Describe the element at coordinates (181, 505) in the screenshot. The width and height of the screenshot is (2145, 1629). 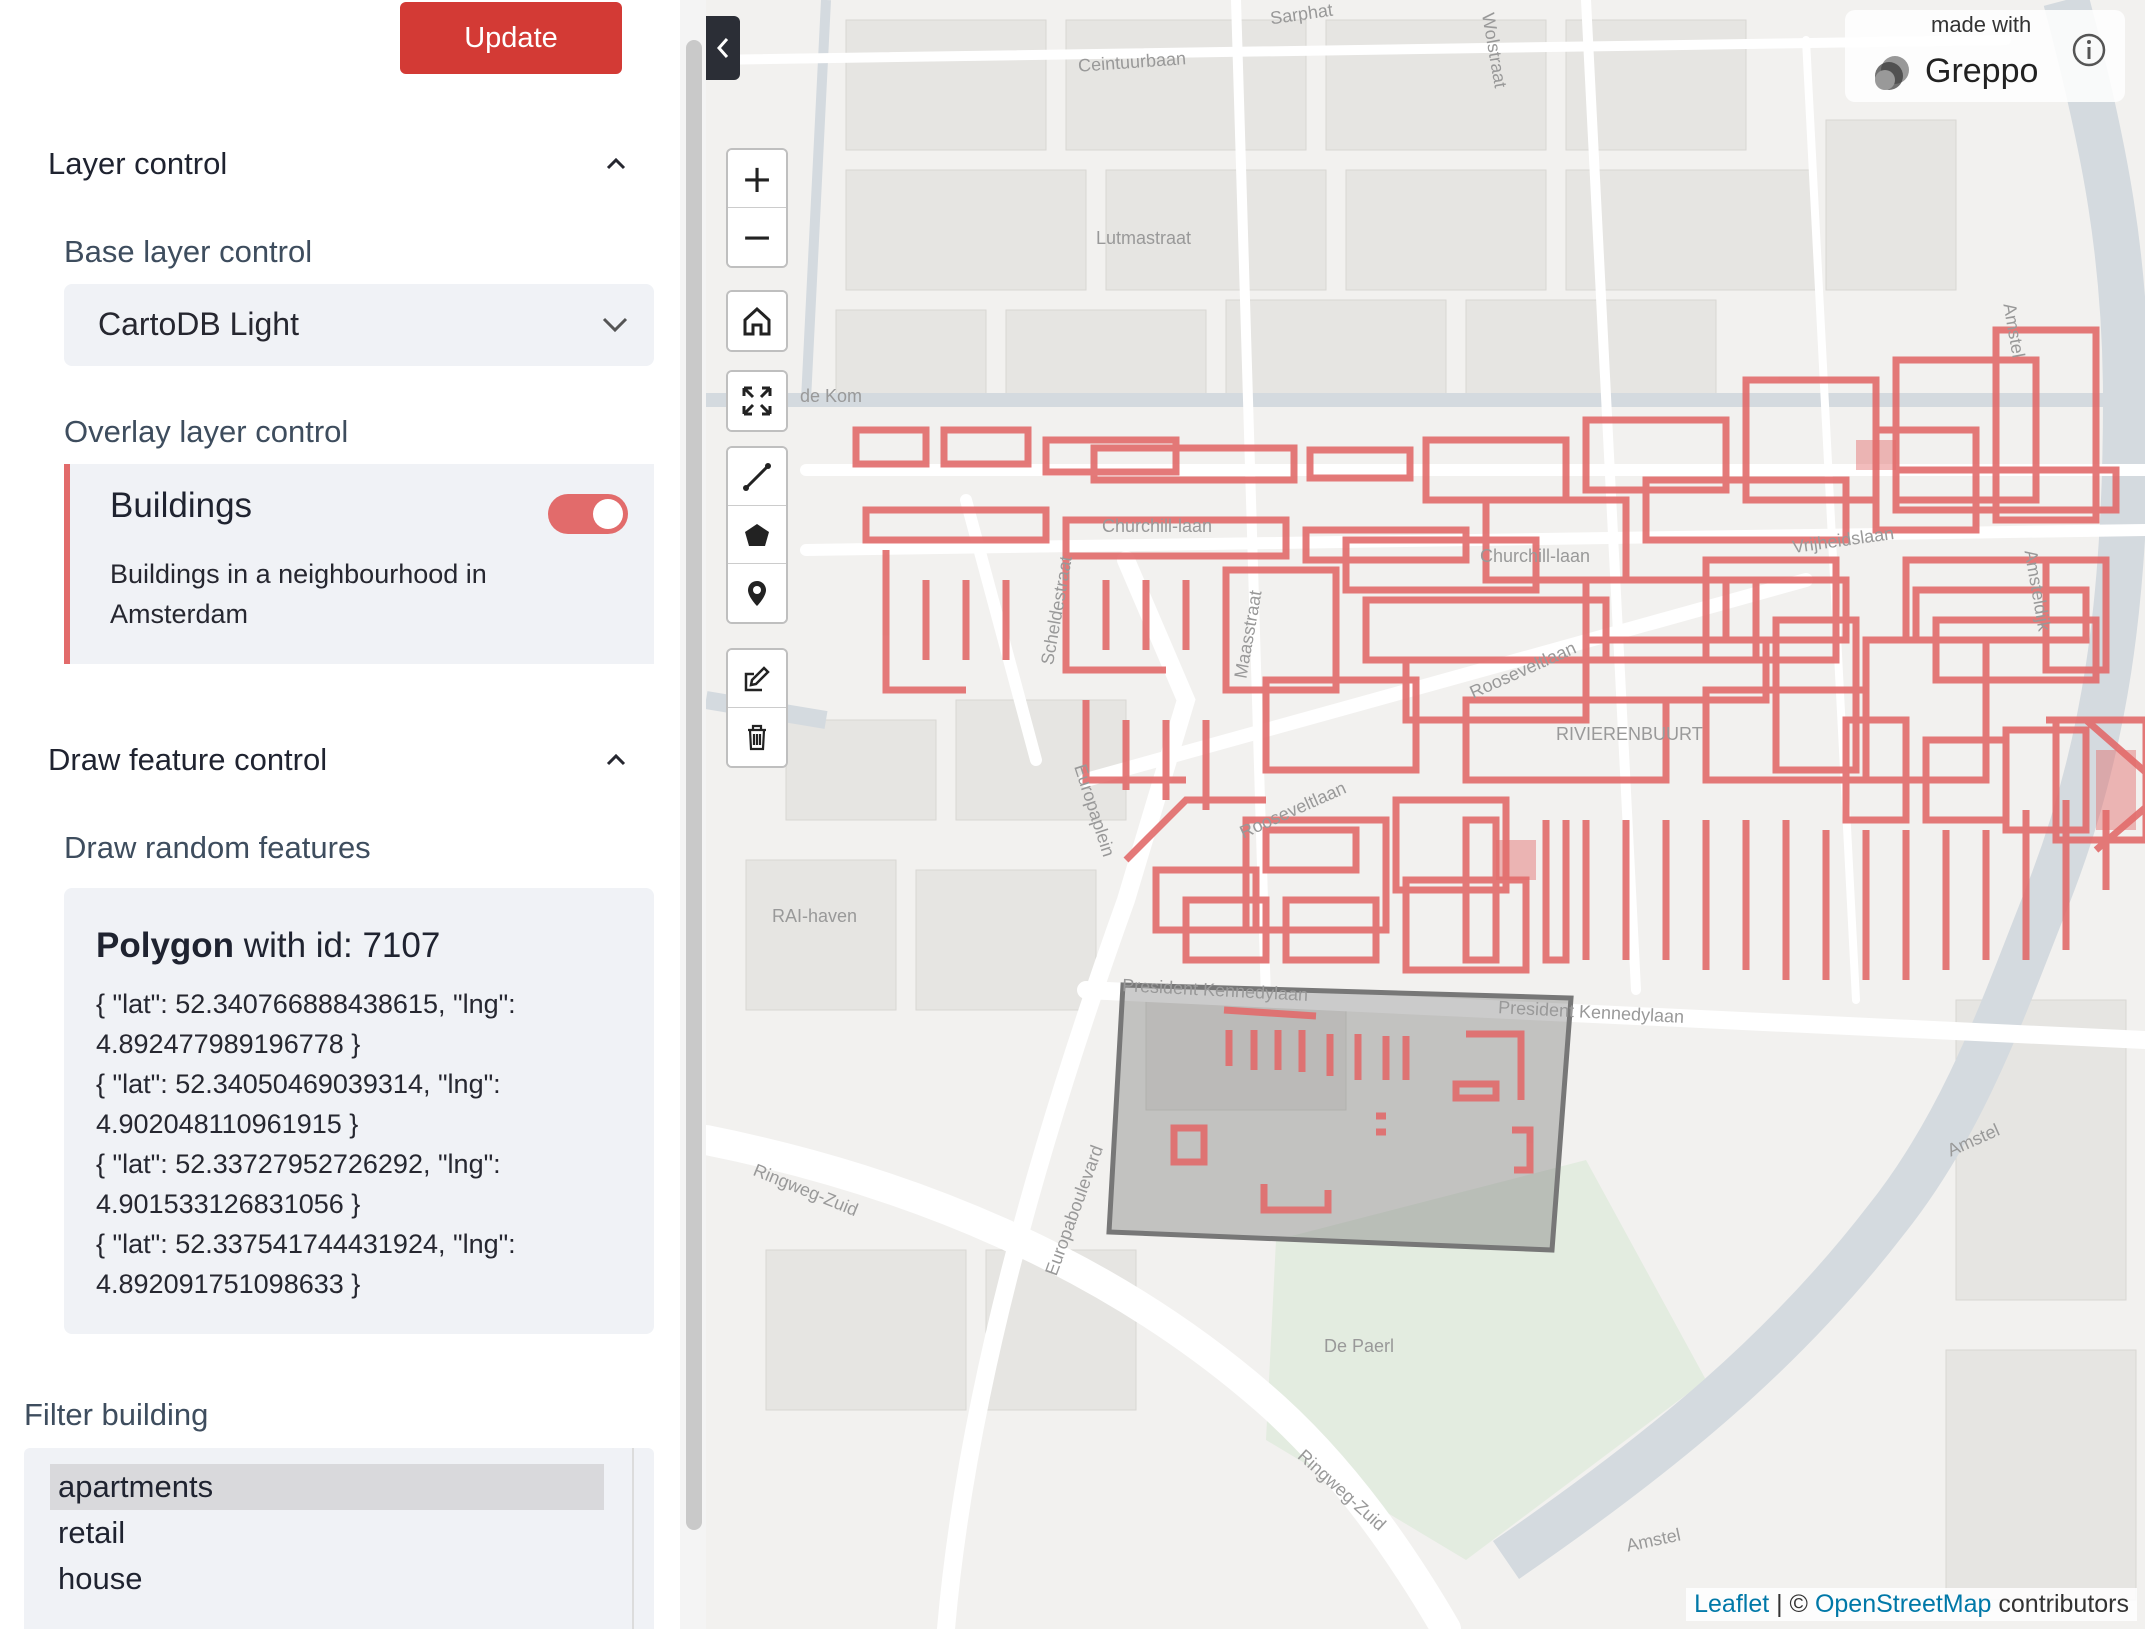
I see `overlay-layer-name: Buildings` at that location.